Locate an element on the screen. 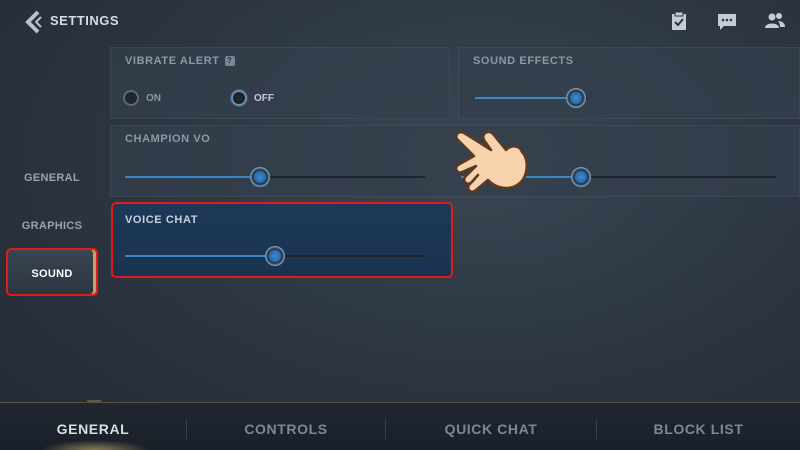 The width and height of the screenshot is (800, 450). friends-icon is located at coordinates (775, 21).